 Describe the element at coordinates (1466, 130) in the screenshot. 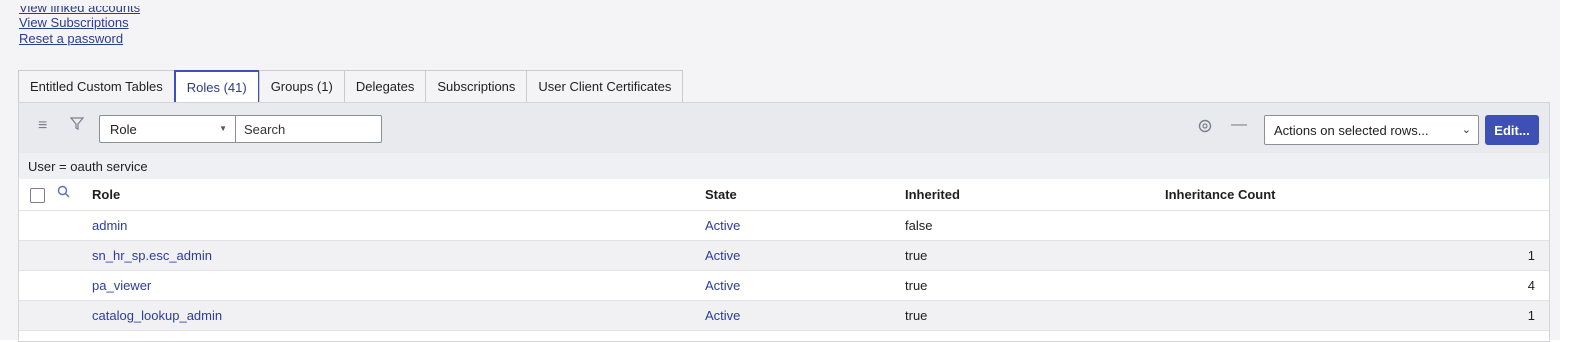

I see `chevron-down-icon: ⌄` at that location.